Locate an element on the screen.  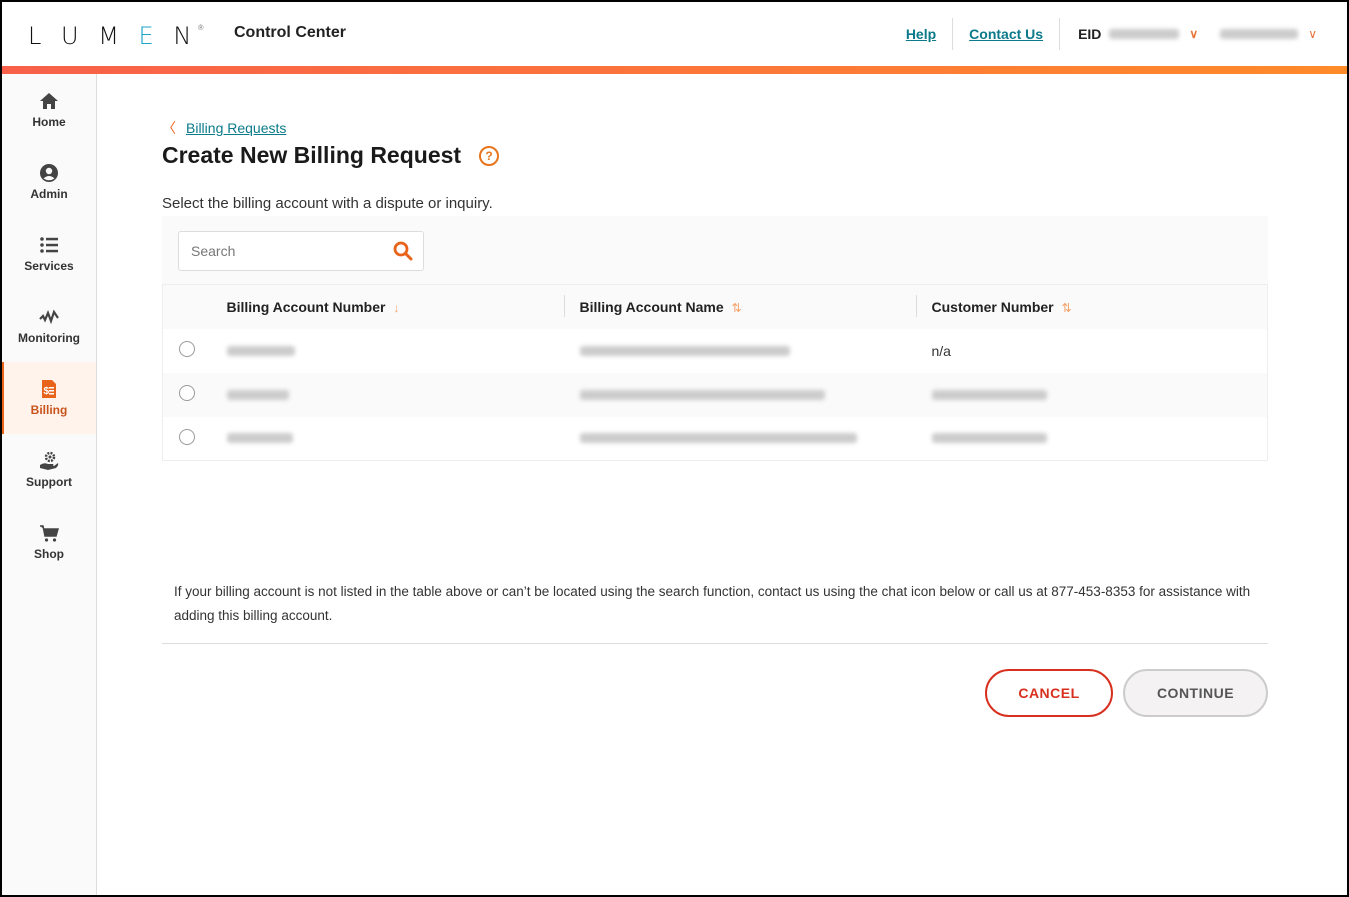
customer-number: n/a is located at coordinates (941, 350).